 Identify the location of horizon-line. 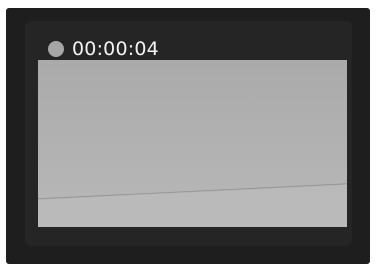
(192, 205).